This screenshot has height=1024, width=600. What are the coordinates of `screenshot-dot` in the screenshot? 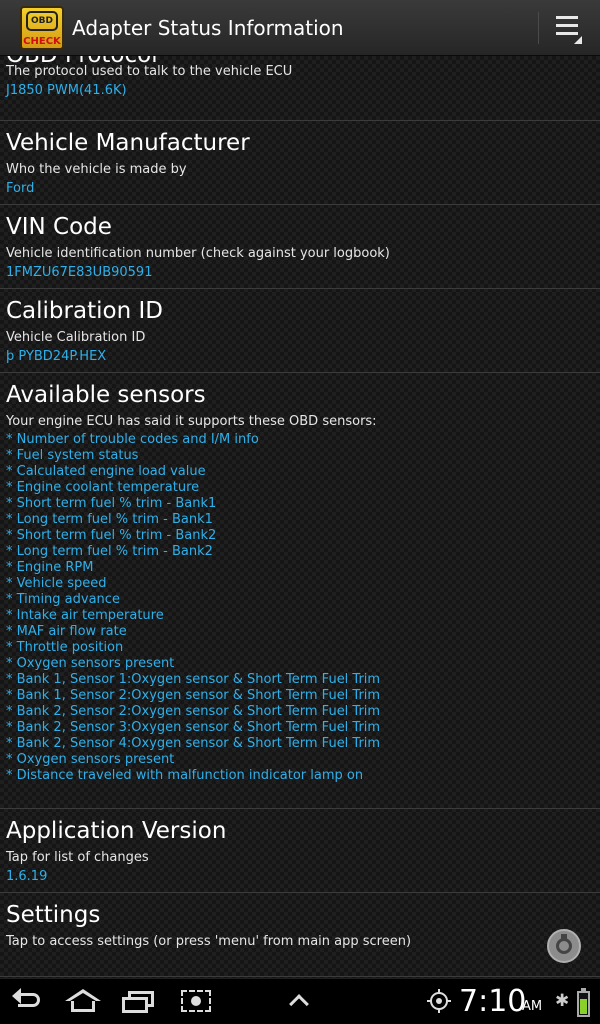 It's located at (196, 1001).